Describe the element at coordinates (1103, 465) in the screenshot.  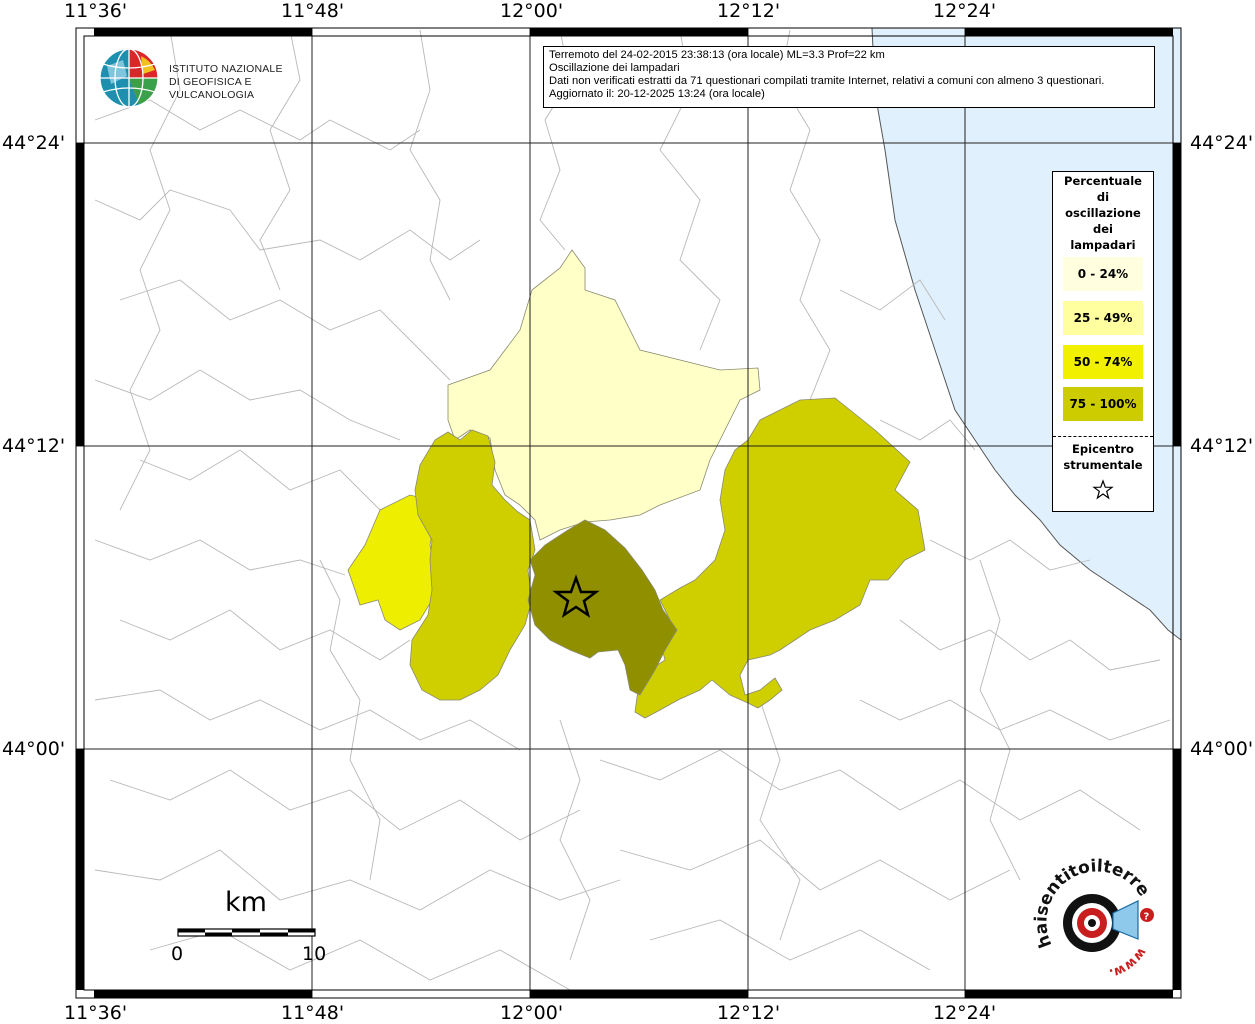
I see `legend-epicenter-line2: strumentale` at that location.